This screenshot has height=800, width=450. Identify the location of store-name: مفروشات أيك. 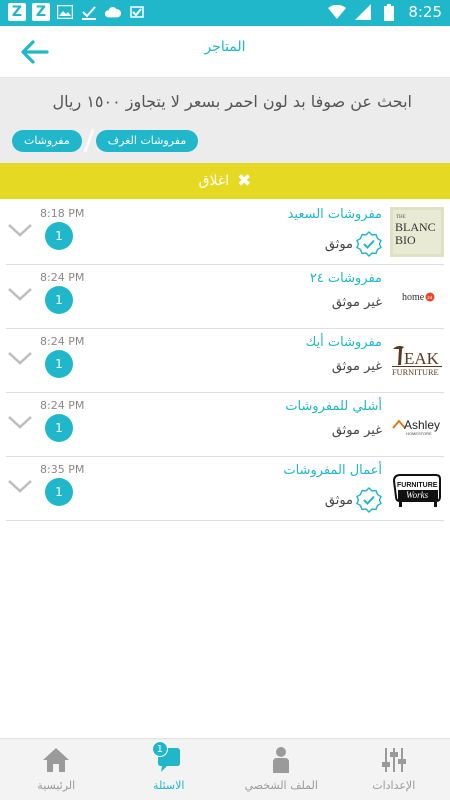
(344, 342).